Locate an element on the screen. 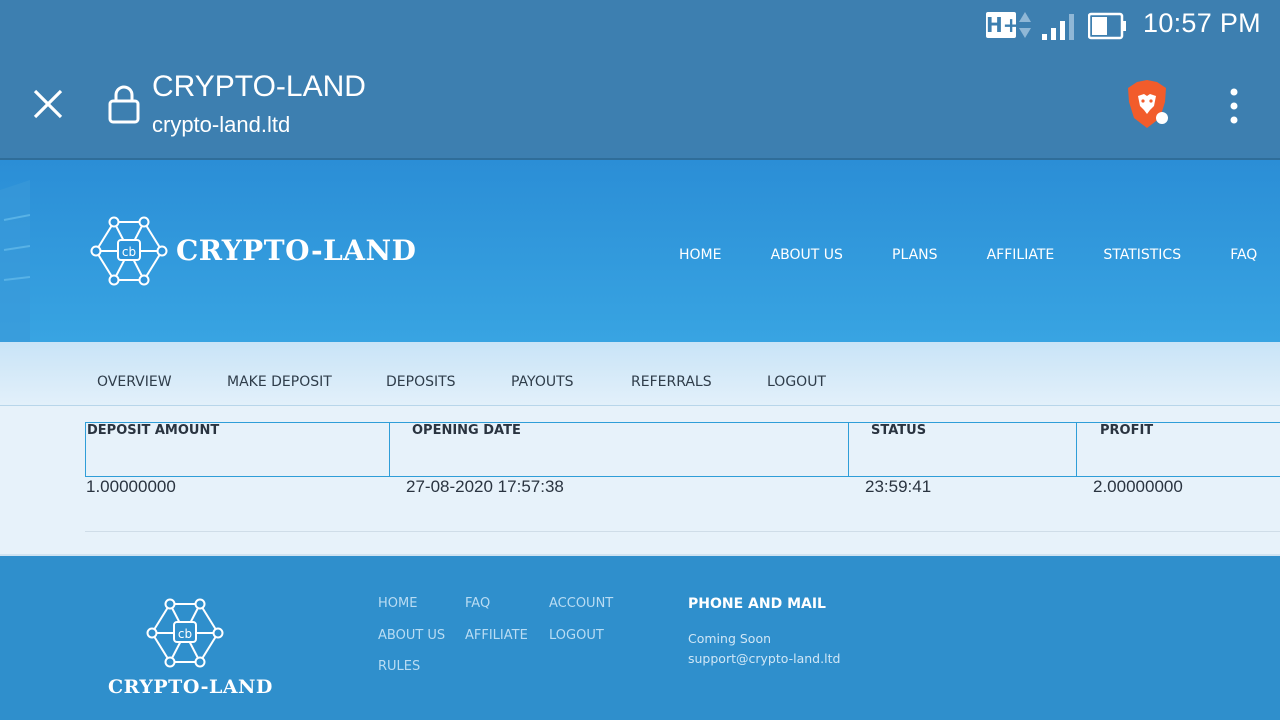 The height and width of the screenshot is (720, 1280). footer-logo-icon: cb is located at coordinates (185, 633).